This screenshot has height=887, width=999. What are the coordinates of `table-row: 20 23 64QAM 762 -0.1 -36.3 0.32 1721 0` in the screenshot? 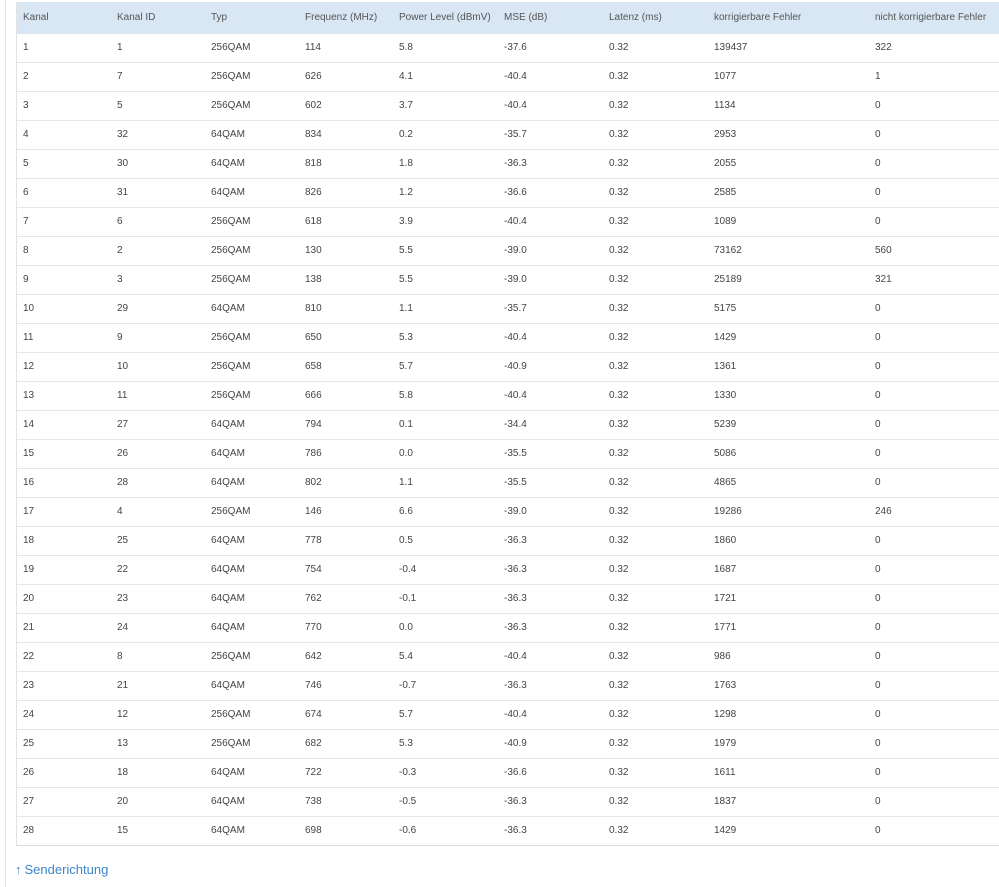 It's located at (508, 598).